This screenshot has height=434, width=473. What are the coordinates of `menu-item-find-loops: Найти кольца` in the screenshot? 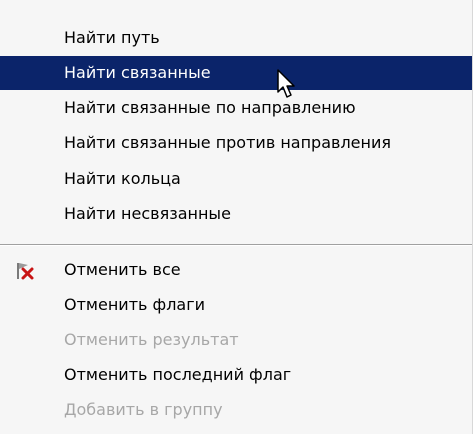 It's located at (236, 179).